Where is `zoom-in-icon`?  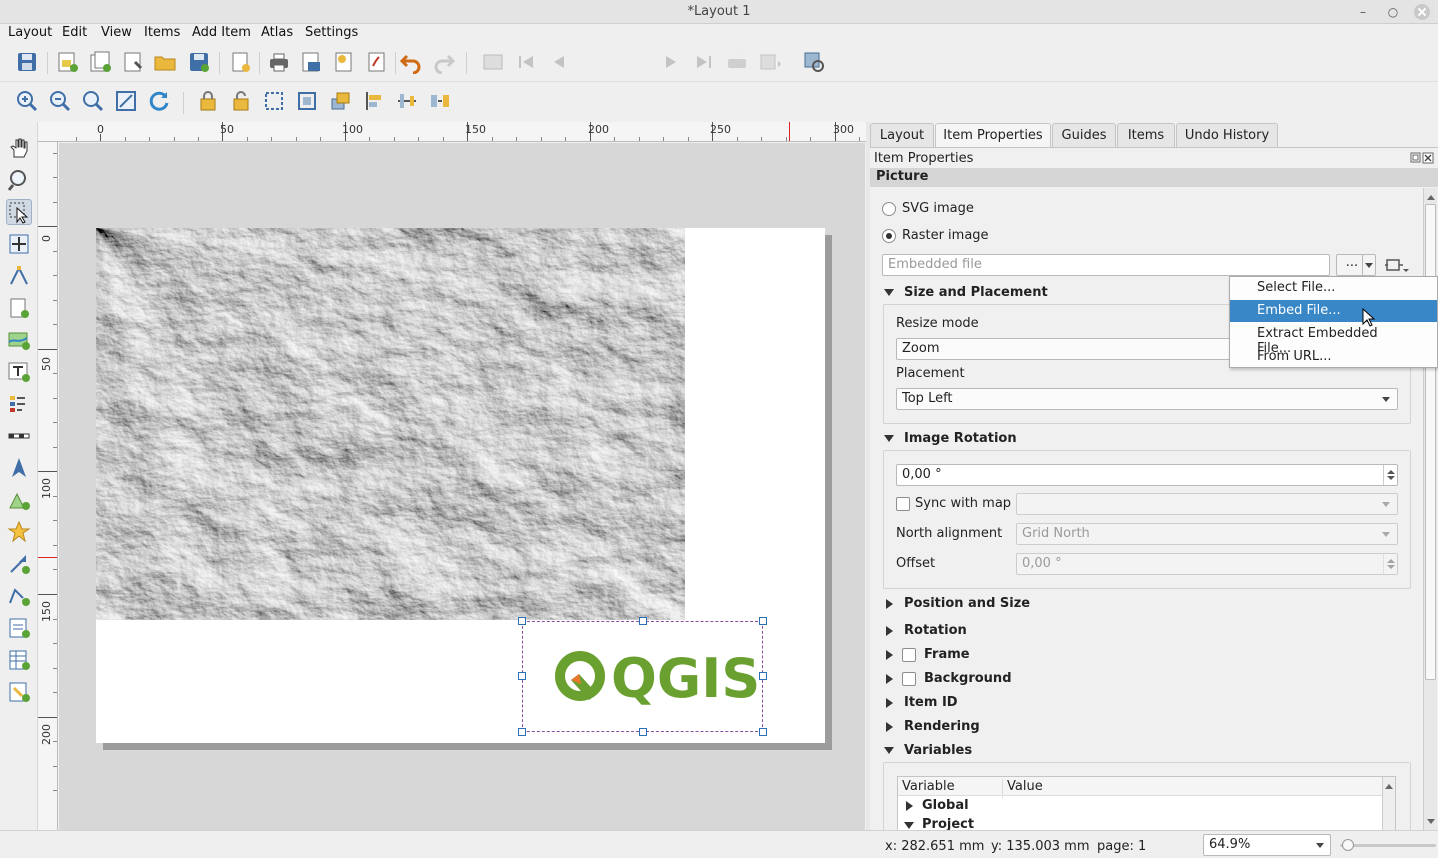
zoom-in-icon is located at coordinates (27, 101).